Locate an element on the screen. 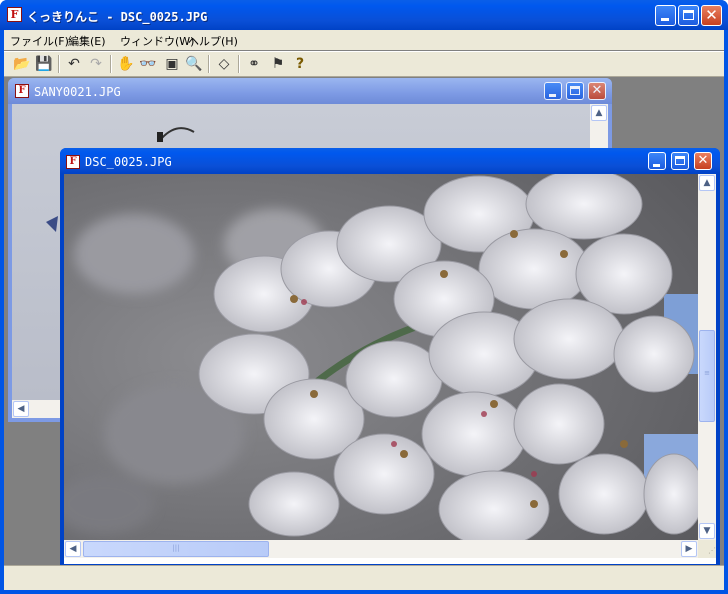 The width and height of the screenshot is (728, 594). undo-icon: ↶ is located at coordinates (74, 64).